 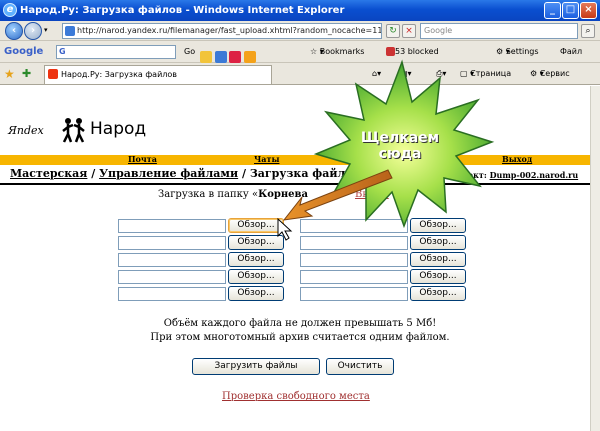 I want to click on search-input: Google, so click(x=499, y=31).